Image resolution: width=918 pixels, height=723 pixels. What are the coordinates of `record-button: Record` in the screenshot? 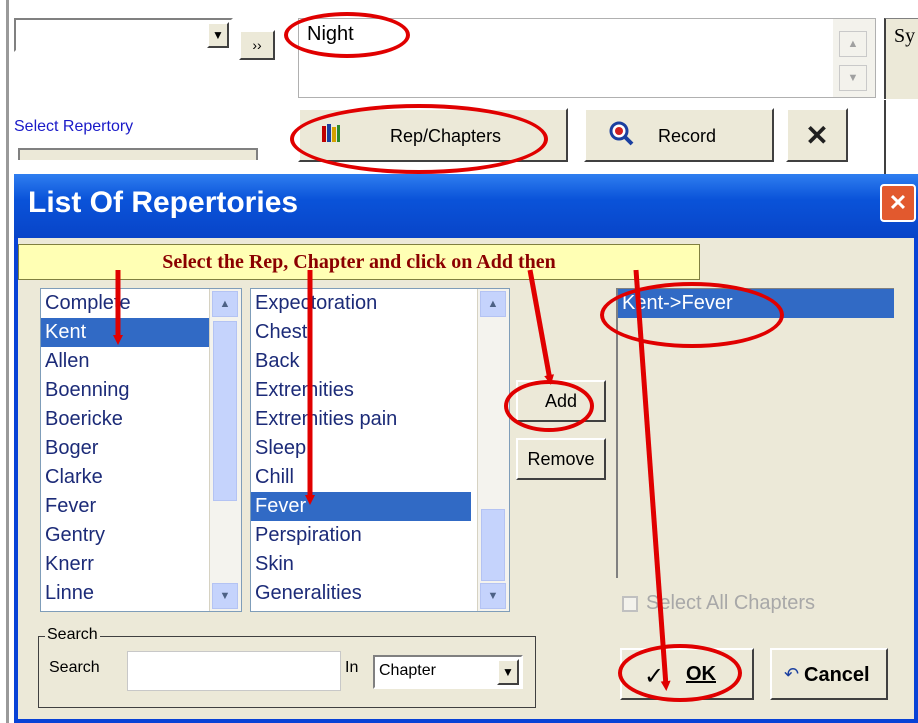 It's located at (679, 135).